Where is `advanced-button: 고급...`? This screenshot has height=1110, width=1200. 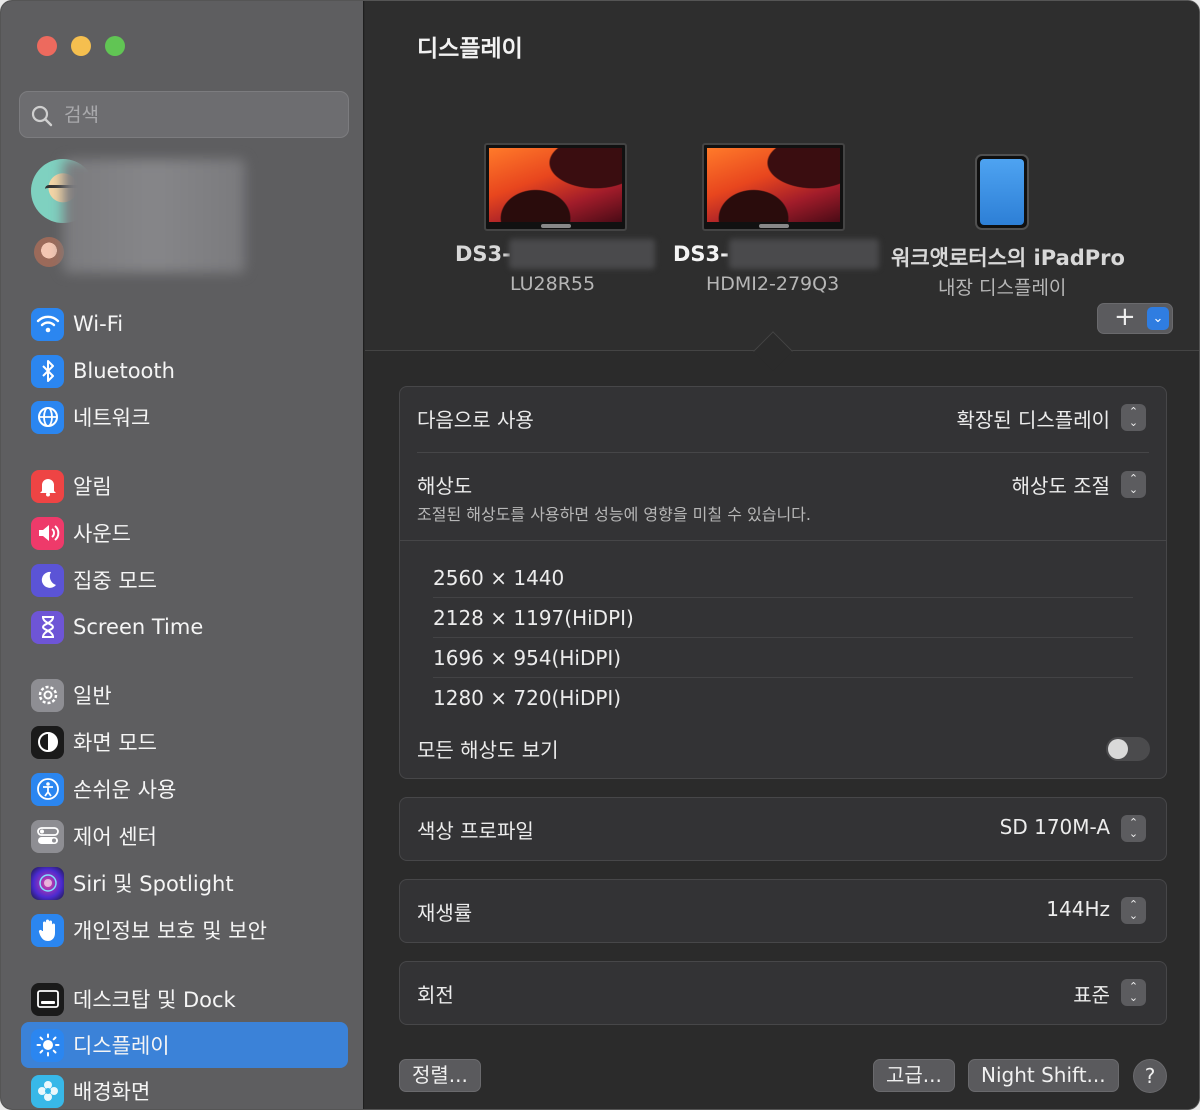
advanced-button: 고급... is located at coordinates (914, 1075).